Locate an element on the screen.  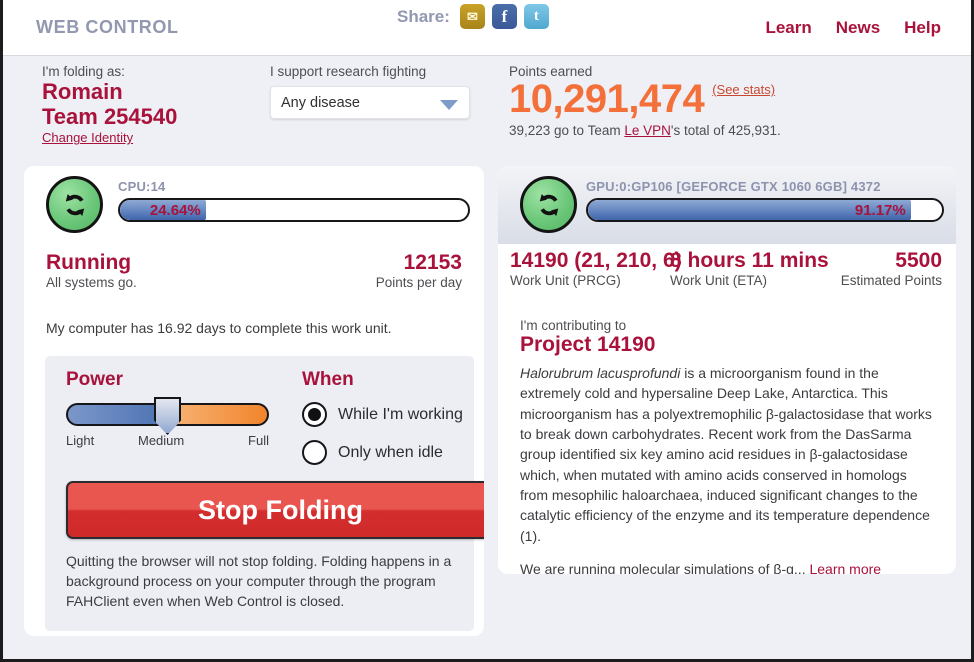
gpu-prcg-value: 14190 (21, 210, 6) is located at coordinates (596, 260).